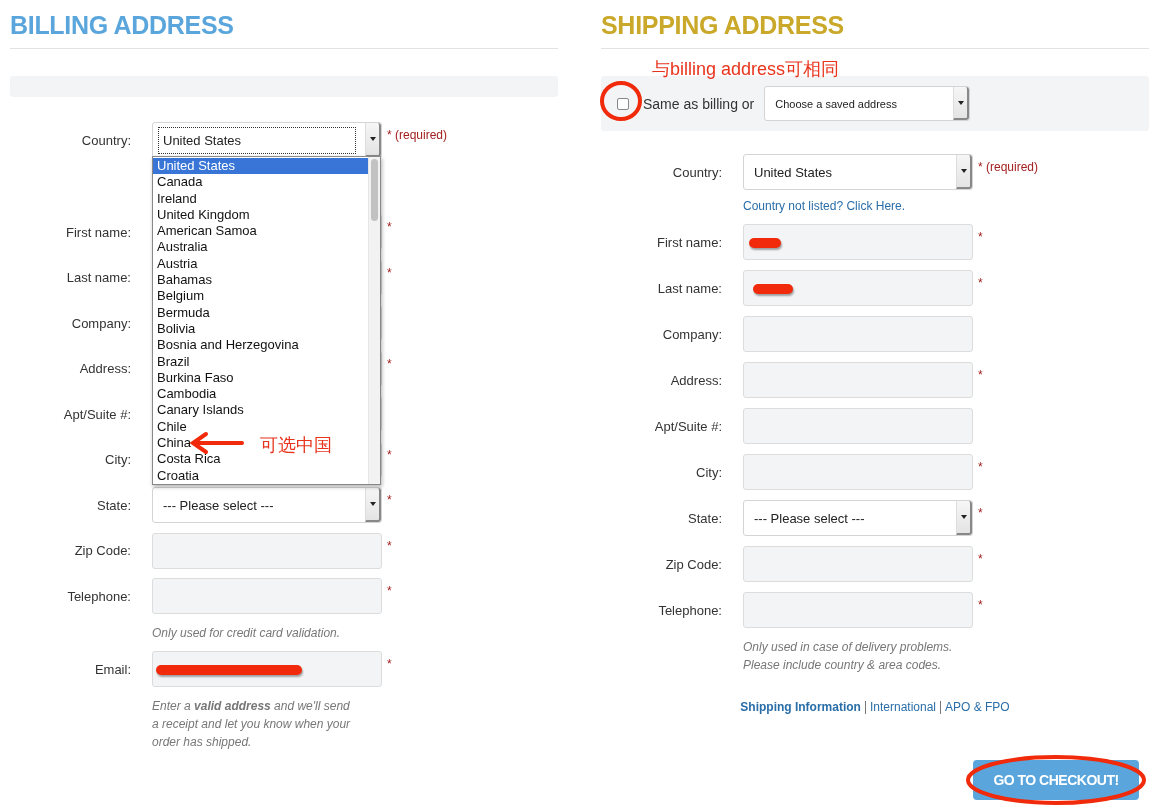  I want to click on footer-link: APO & FPO, so click(977, 707).